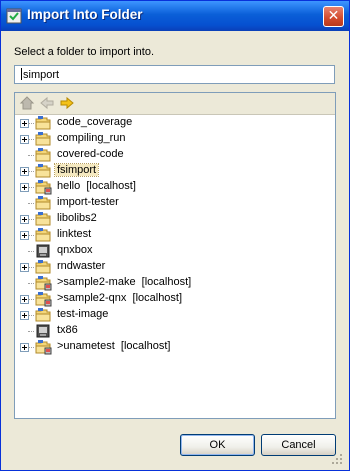 The image size is (350, 471). What do you see at coordinates (175, 16) in the screenshot?
I see `title-bar: Import Into Folder ✕` at bounding box center [175, 16].